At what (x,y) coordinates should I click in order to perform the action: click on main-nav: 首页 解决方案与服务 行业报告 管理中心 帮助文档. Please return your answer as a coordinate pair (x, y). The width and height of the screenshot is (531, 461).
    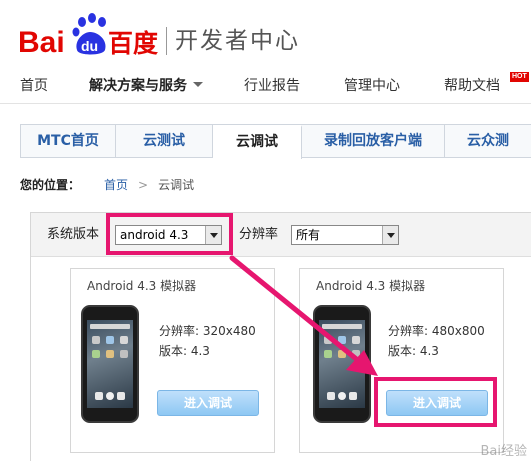
    Looking at the image, I should click on (265, 86).